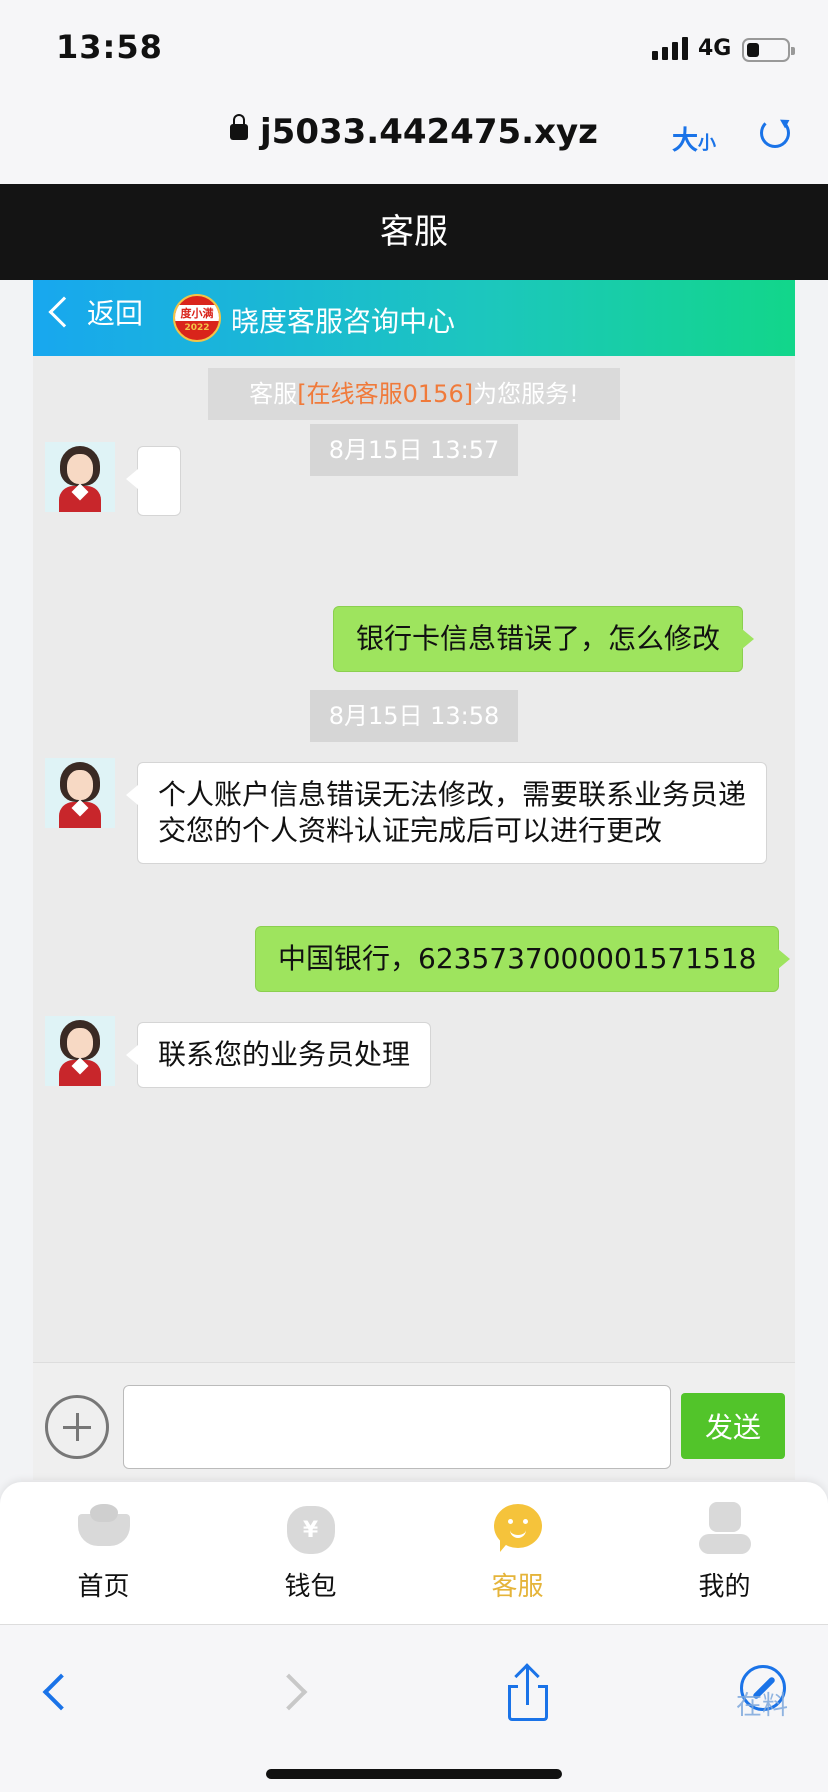 The width and height of the screenshot is (828, 1792). Describe the element at coordinates (715, 48) in the screenshot. I see `network-type: 4G` at that location.